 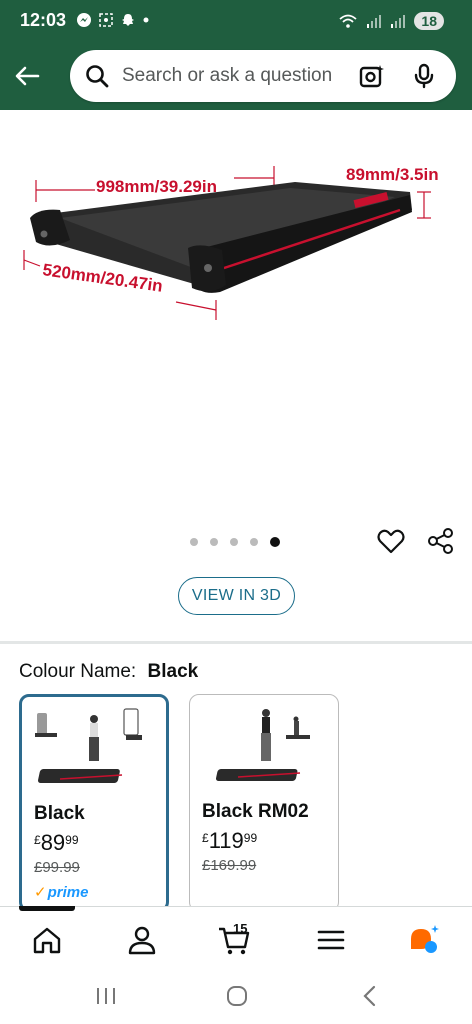 I want to click on variant-was-price: £169.99, so click(x=229, y=865).